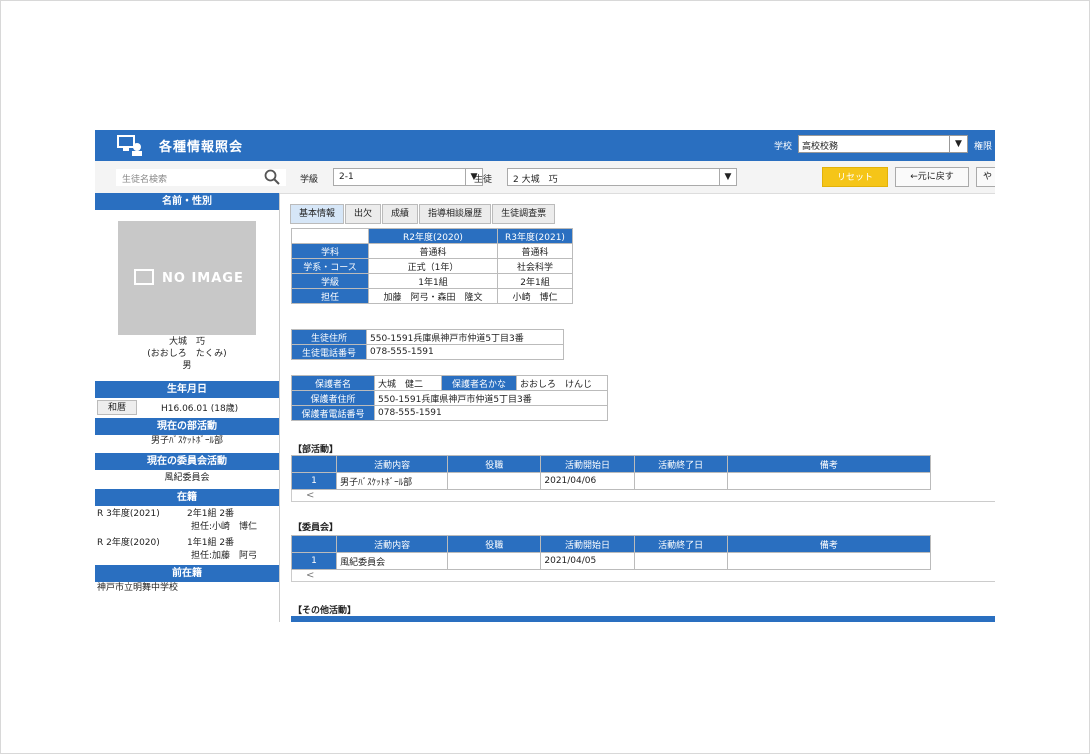 This screenshot has width=1090, height=754. Describe the element at coordinates (363, 214) in the screenshot. I see `tab-attendance: 出欠` at that location.